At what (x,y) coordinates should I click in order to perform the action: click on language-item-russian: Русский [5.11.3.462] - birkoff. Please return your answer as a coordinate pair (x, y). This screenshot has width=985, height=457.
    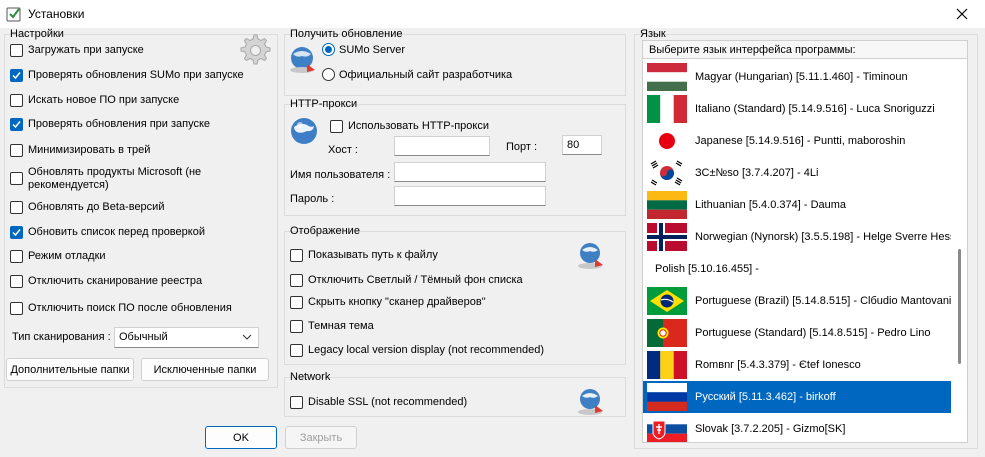
    Looking at the image, I should click on (797, 397).